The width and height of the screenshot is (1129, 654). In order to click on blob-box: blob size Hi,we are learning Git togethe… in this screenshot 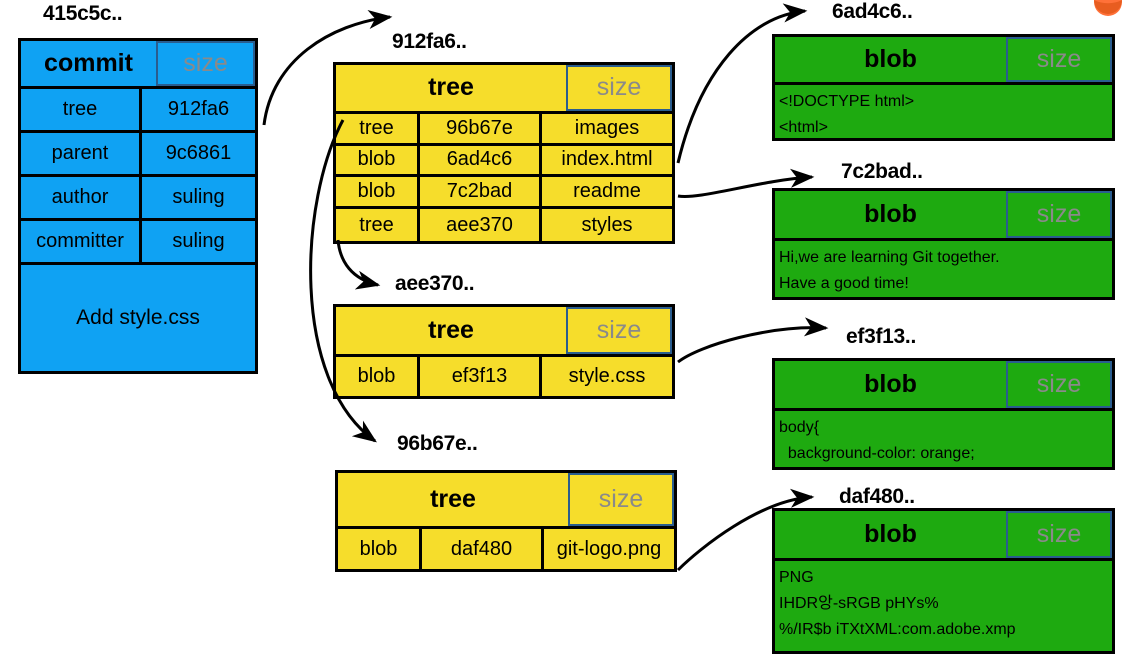, I will do `click(943, 244)`.